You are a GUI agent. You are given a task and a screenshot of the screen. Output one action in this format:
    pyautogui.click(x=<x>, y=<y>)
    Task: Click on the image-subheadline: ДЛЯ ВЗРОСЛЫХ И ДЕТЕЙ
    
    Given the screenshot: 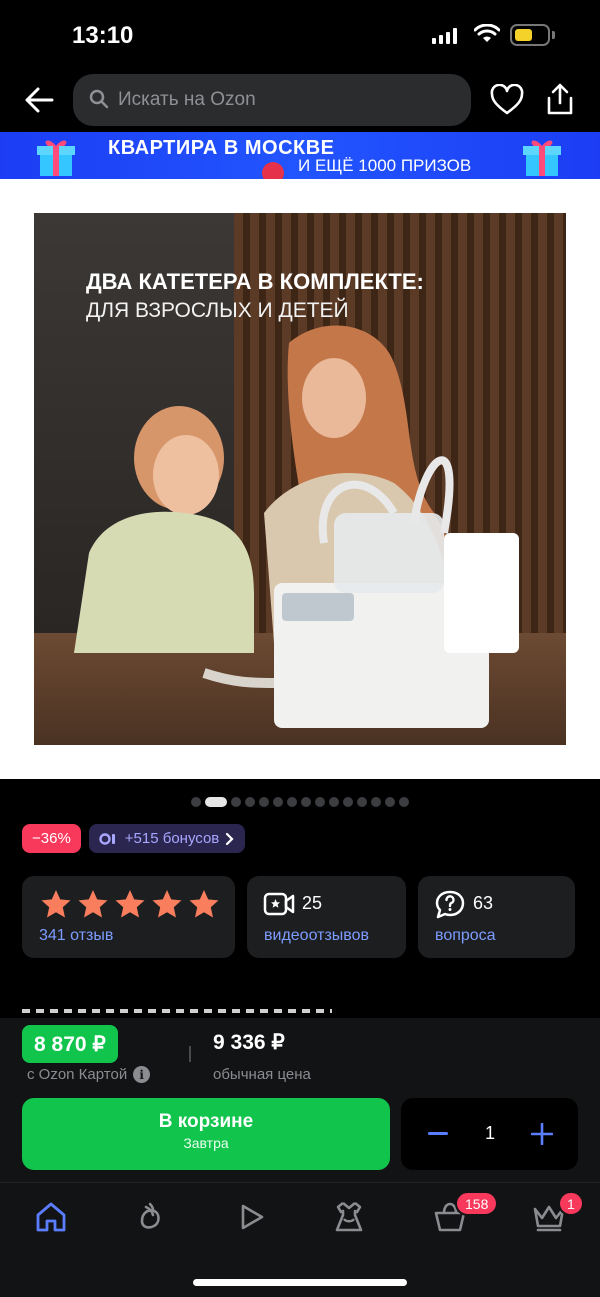 What is the action you would take?
    pyautogui.click(x=217, y=310)
    